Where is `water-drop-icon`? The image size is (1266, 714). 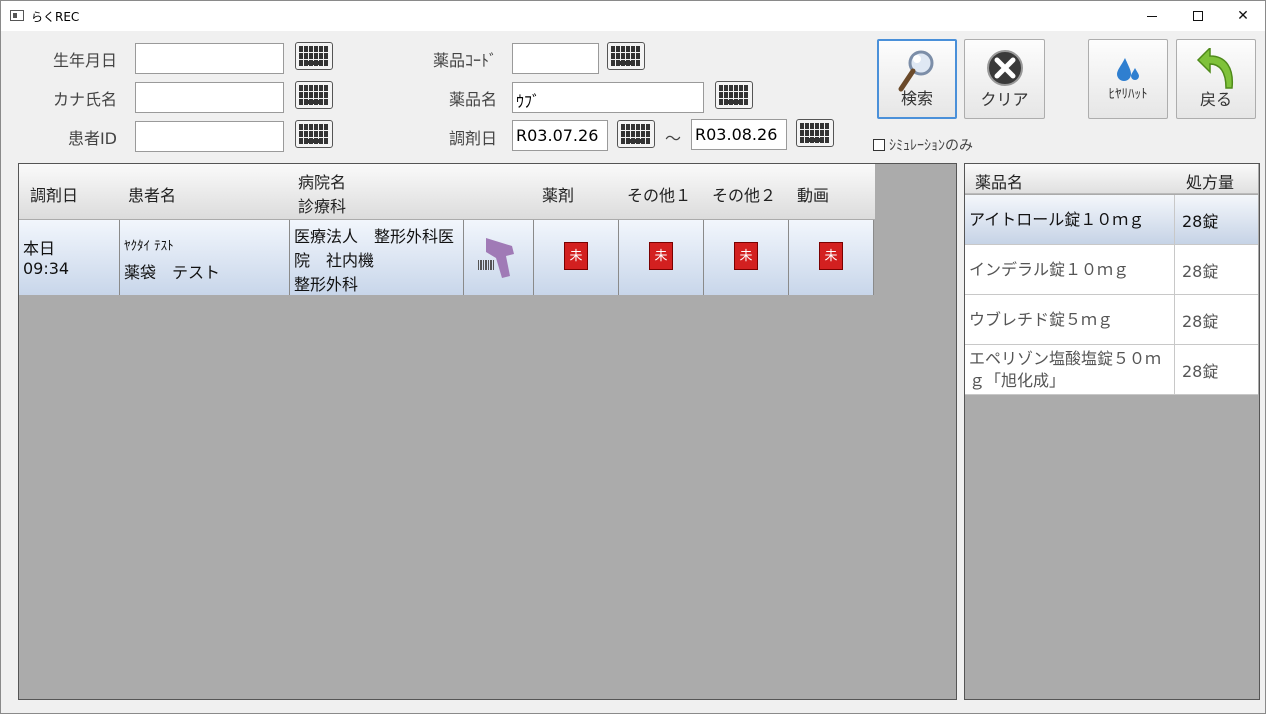
water-drop-icon is located at coordinates (1128, 69).